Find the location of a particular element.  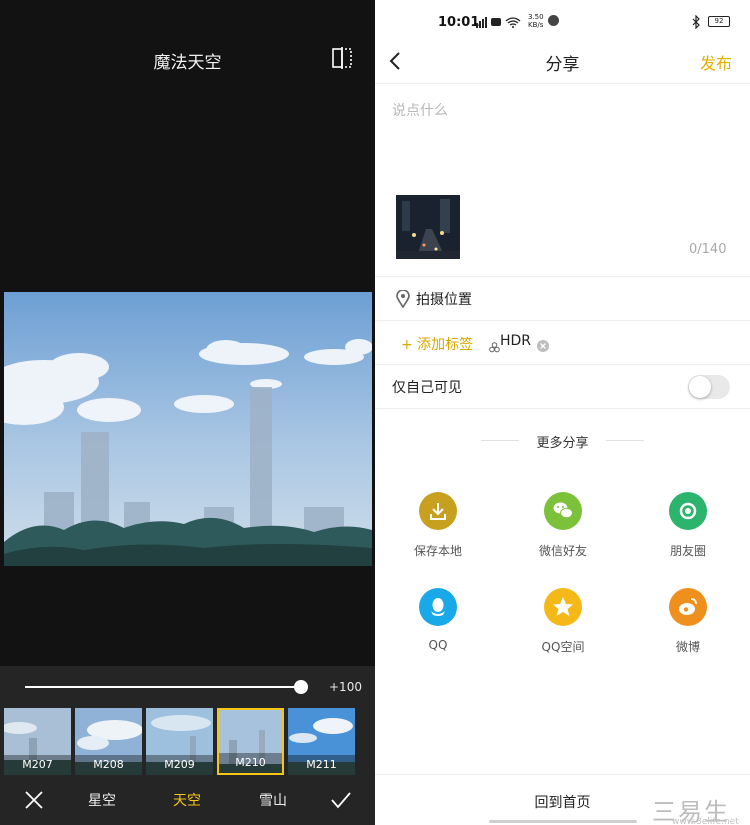

add-tag-button: + 添加标签 is located at coordinates (437, 344).